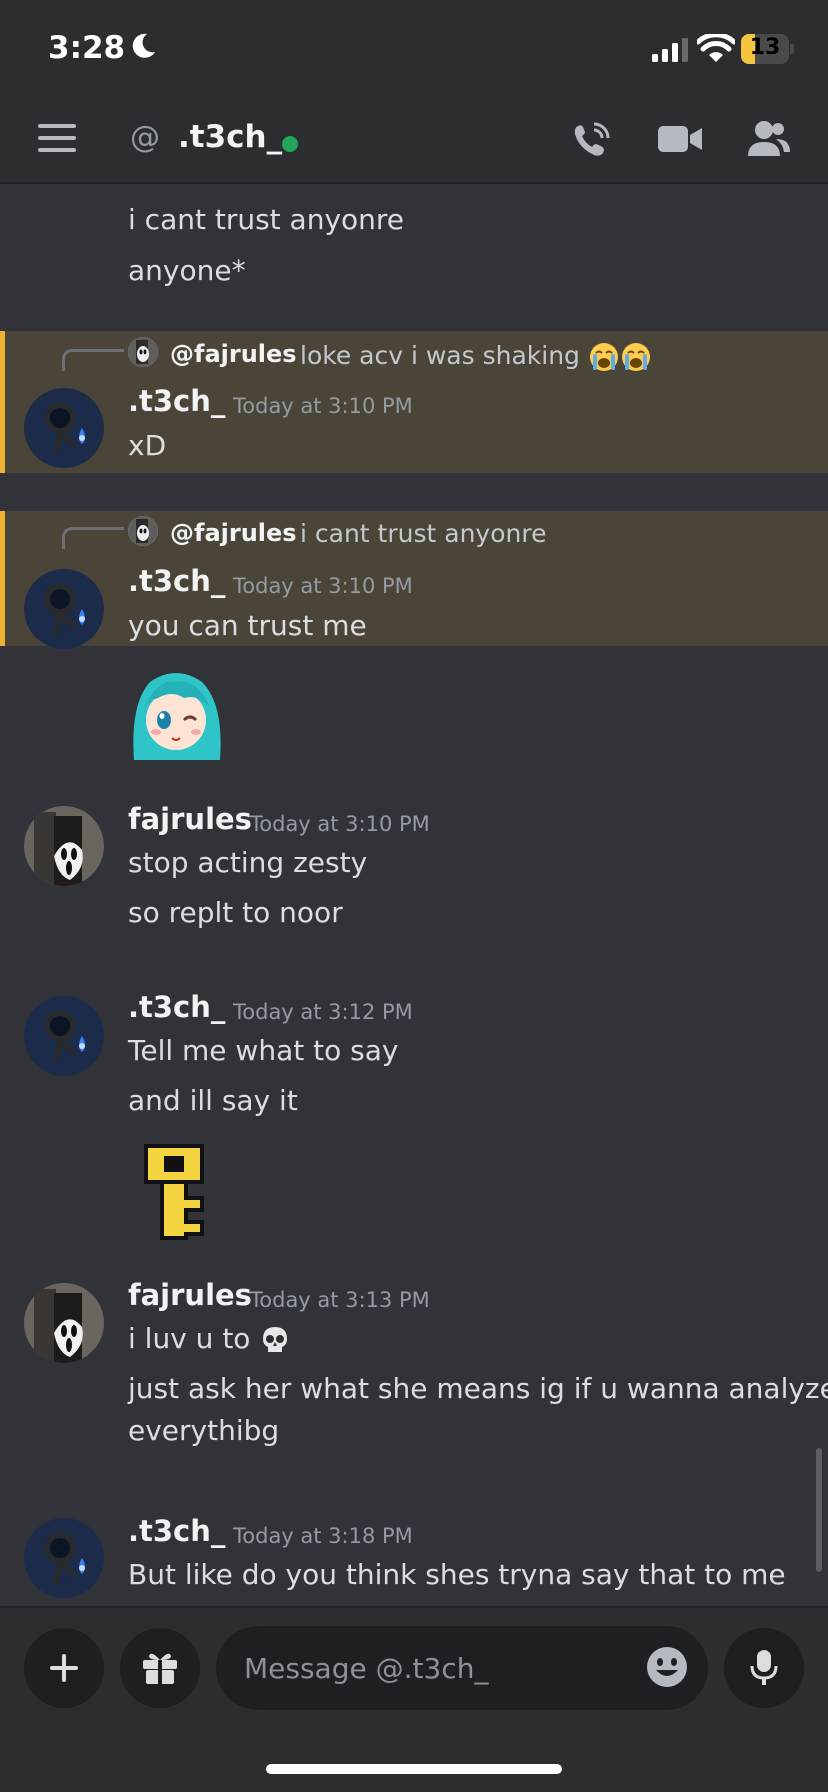  I want to click on members-icon, so click(768, 139).